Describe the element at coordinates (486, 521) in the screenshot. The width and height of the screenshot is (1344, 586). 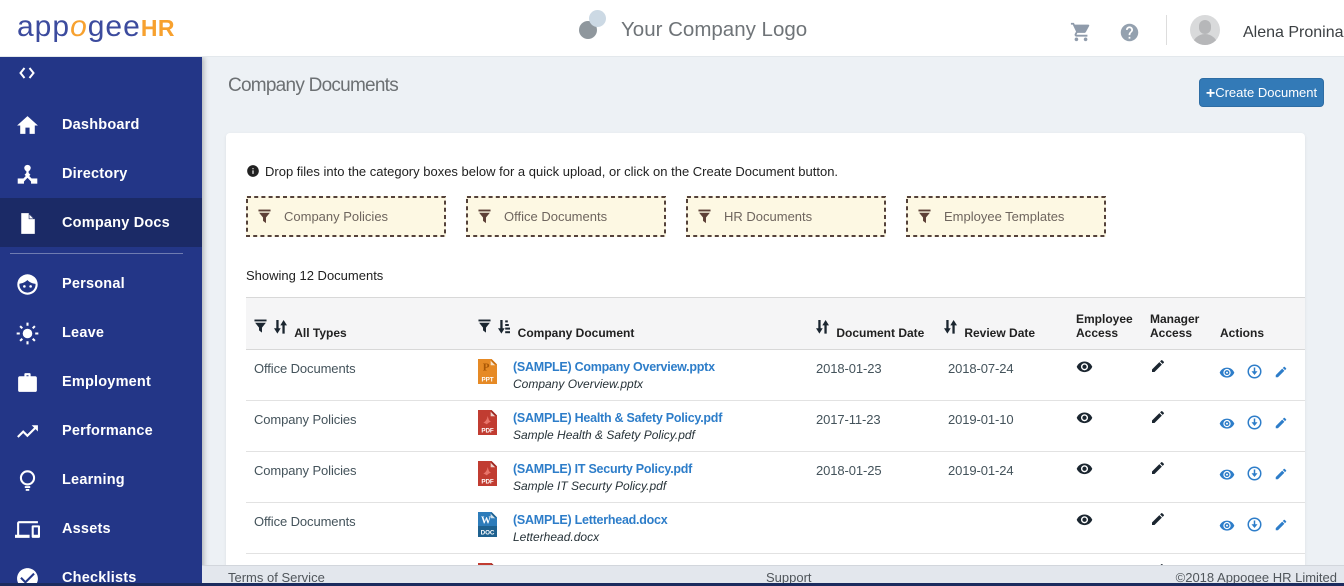
I see `svg-text: W` at that location.